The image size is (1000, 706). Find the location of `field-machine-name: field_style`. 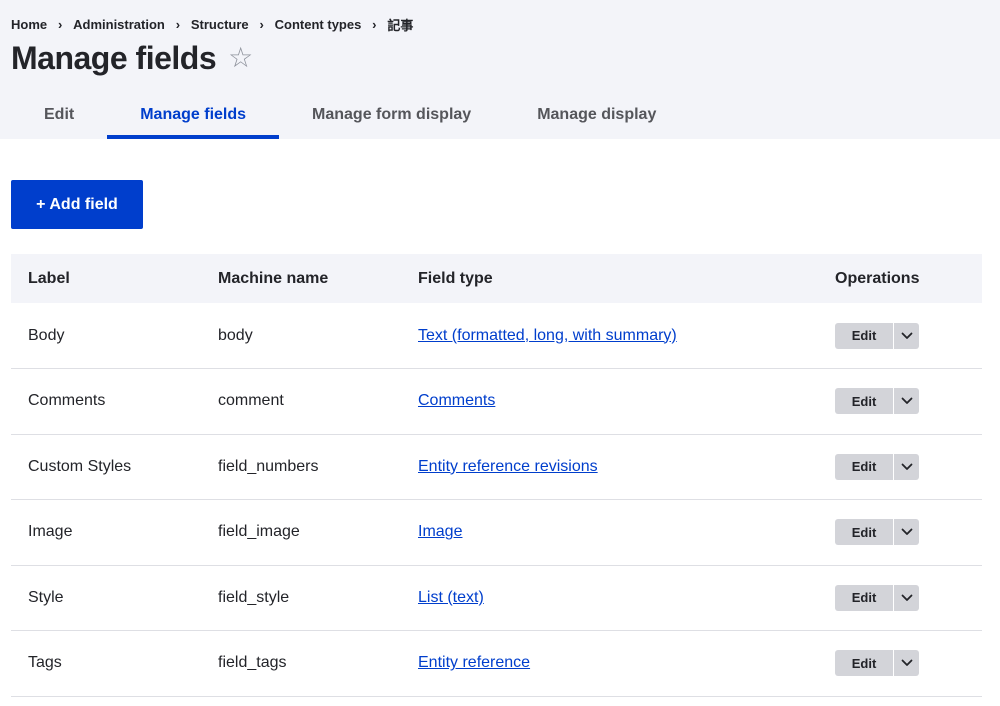

field-machine-name: field_style is located at coordinates (301, 598).